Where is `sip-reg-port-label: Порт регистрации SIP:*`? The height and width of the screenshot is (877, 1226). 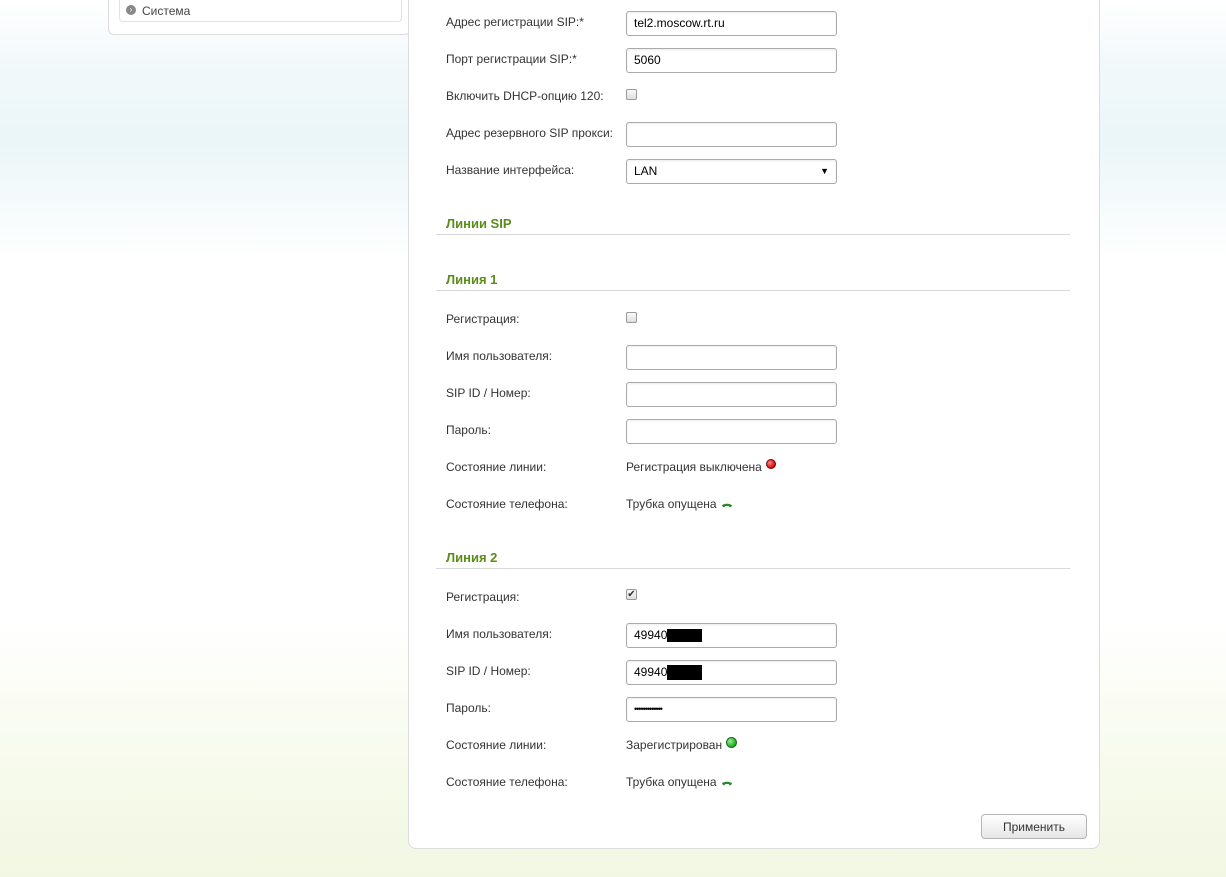
sip-reg-port-label: Порт регистрации SIP:* is located at coordinates (511, 59).